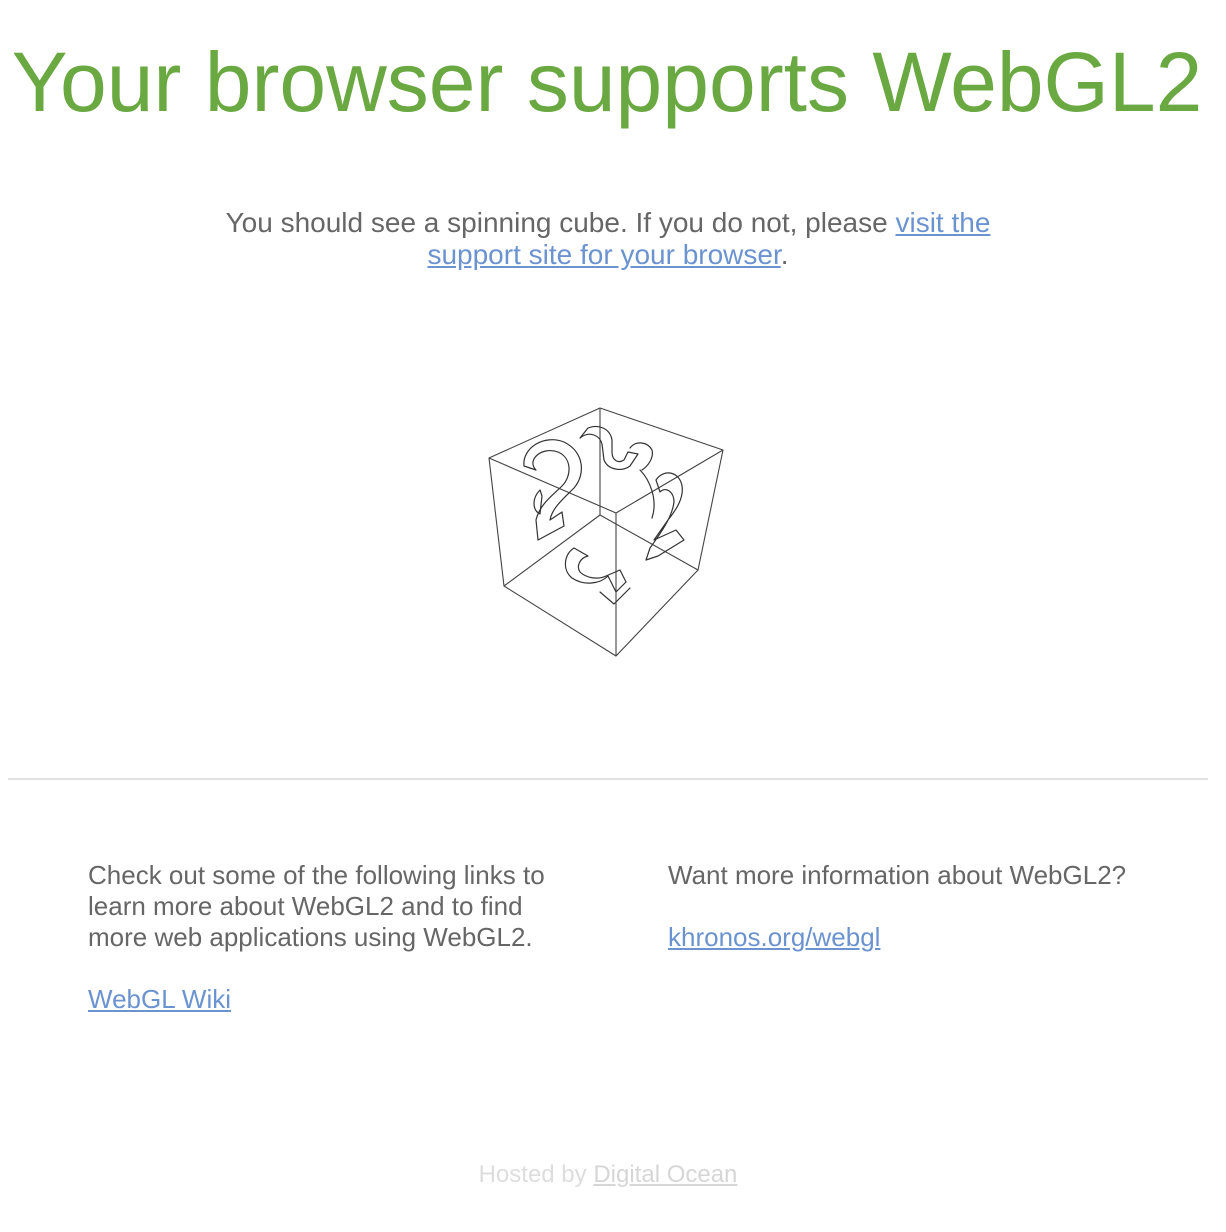 This screenshot has height=1232, width=1226. I want to click on intro-text-after: ., so click(784, 254).